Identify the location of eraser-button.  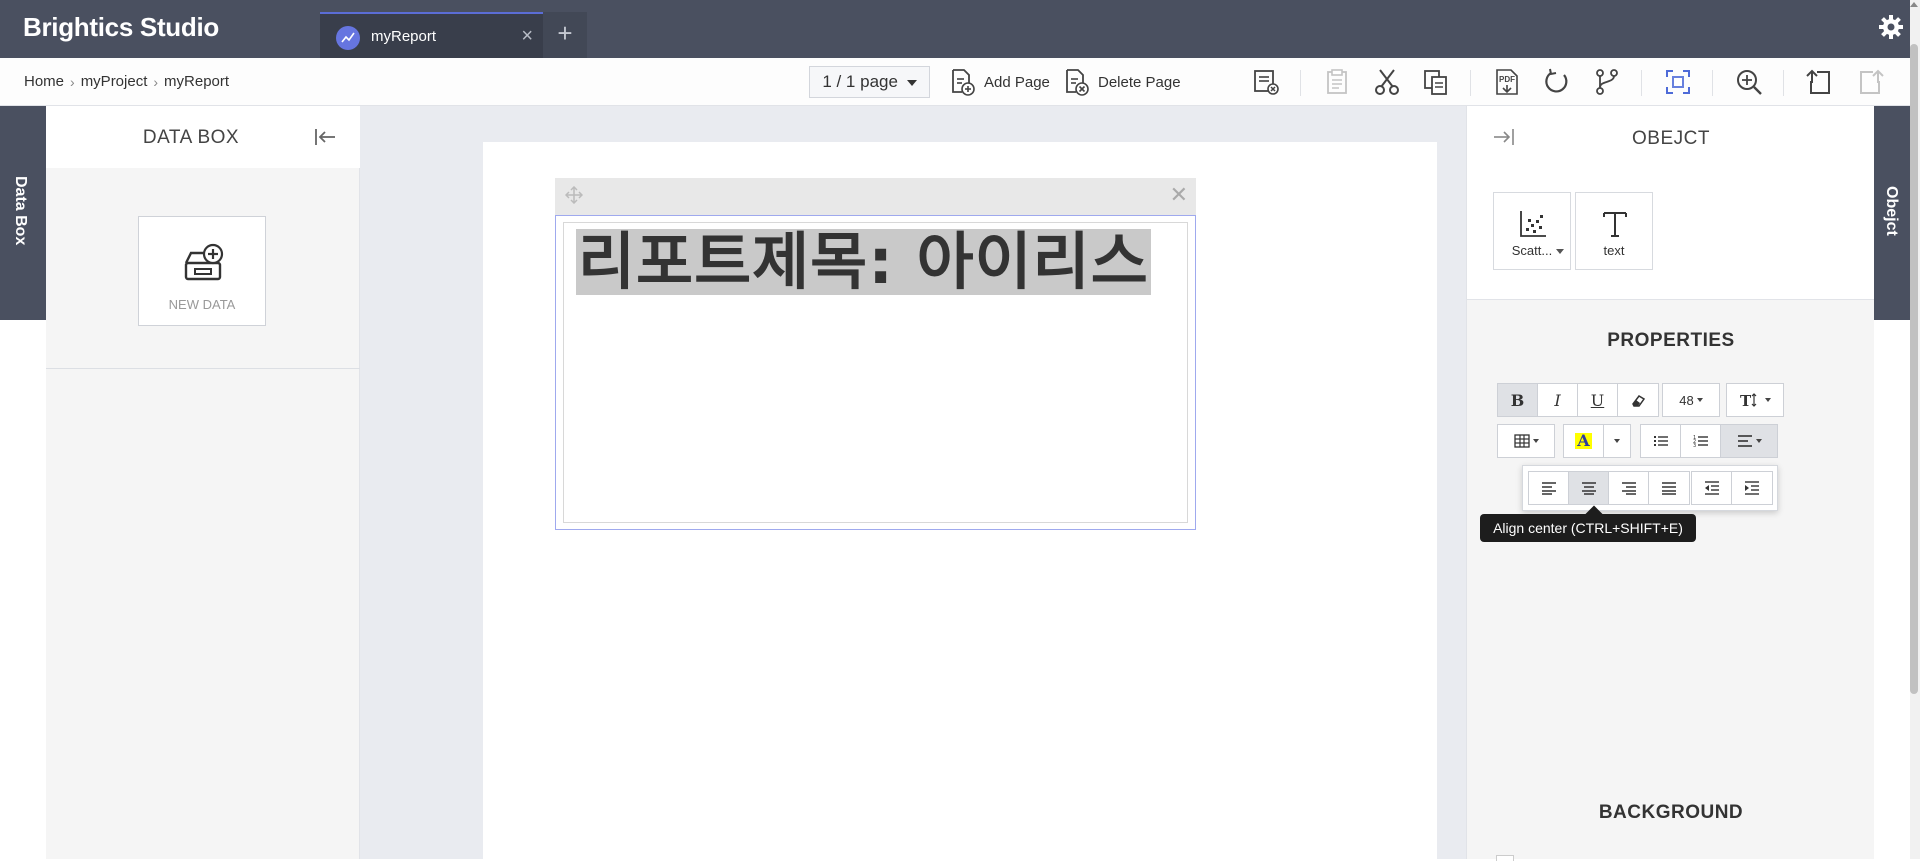
(1638, 400).